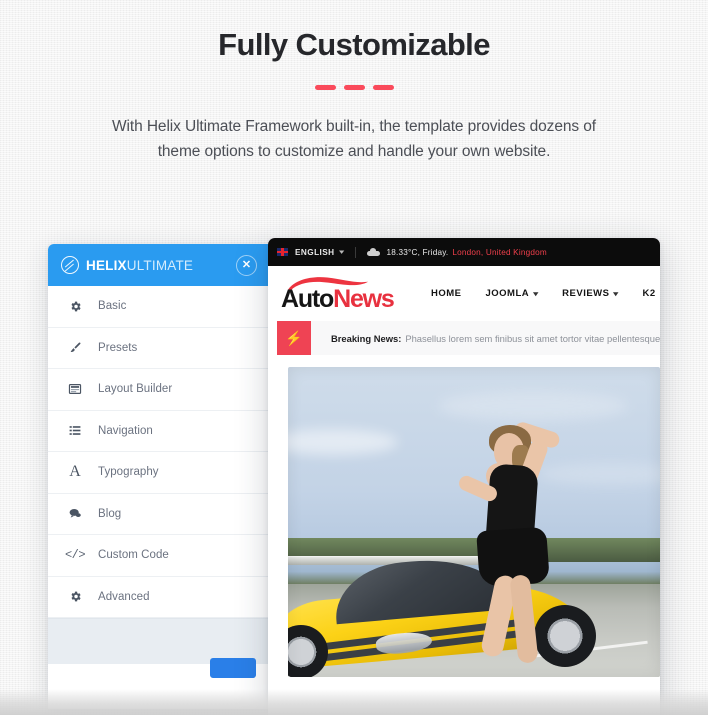 The image size is (708, 715). I want to click on helix-brand-light: ULTIMATE, so click(160, 265).